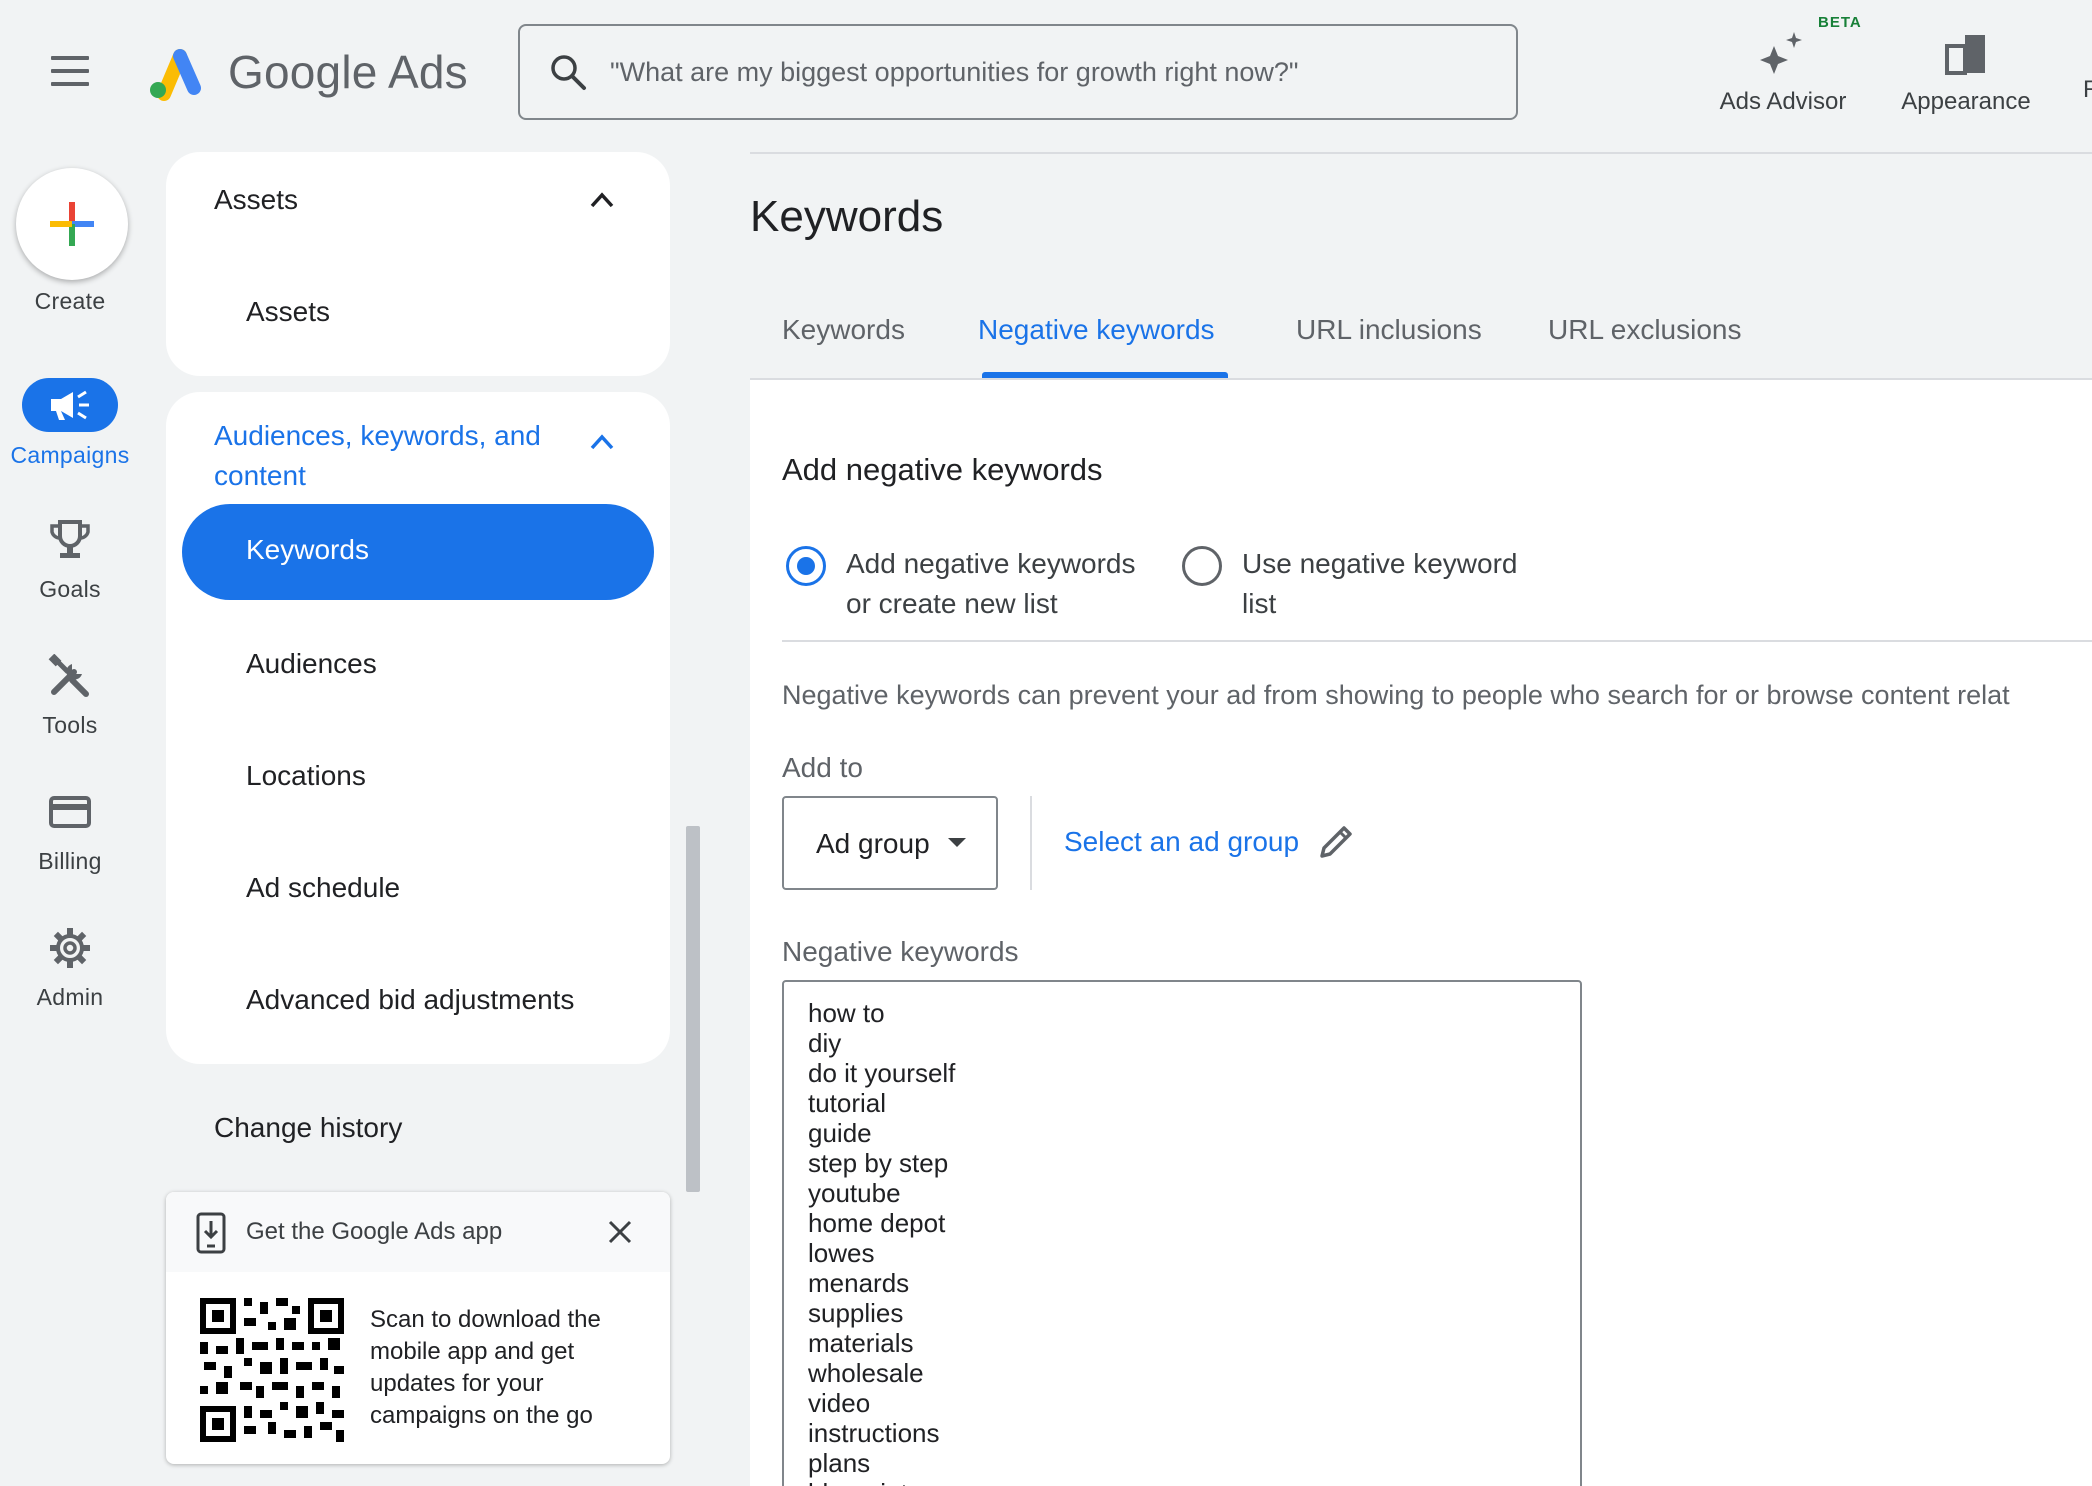 This screenshot has width=2092, height=1486. Describe the element at coordinates (1840, 22) in the screenshot. I see `beta-badge: BETA` at that location.